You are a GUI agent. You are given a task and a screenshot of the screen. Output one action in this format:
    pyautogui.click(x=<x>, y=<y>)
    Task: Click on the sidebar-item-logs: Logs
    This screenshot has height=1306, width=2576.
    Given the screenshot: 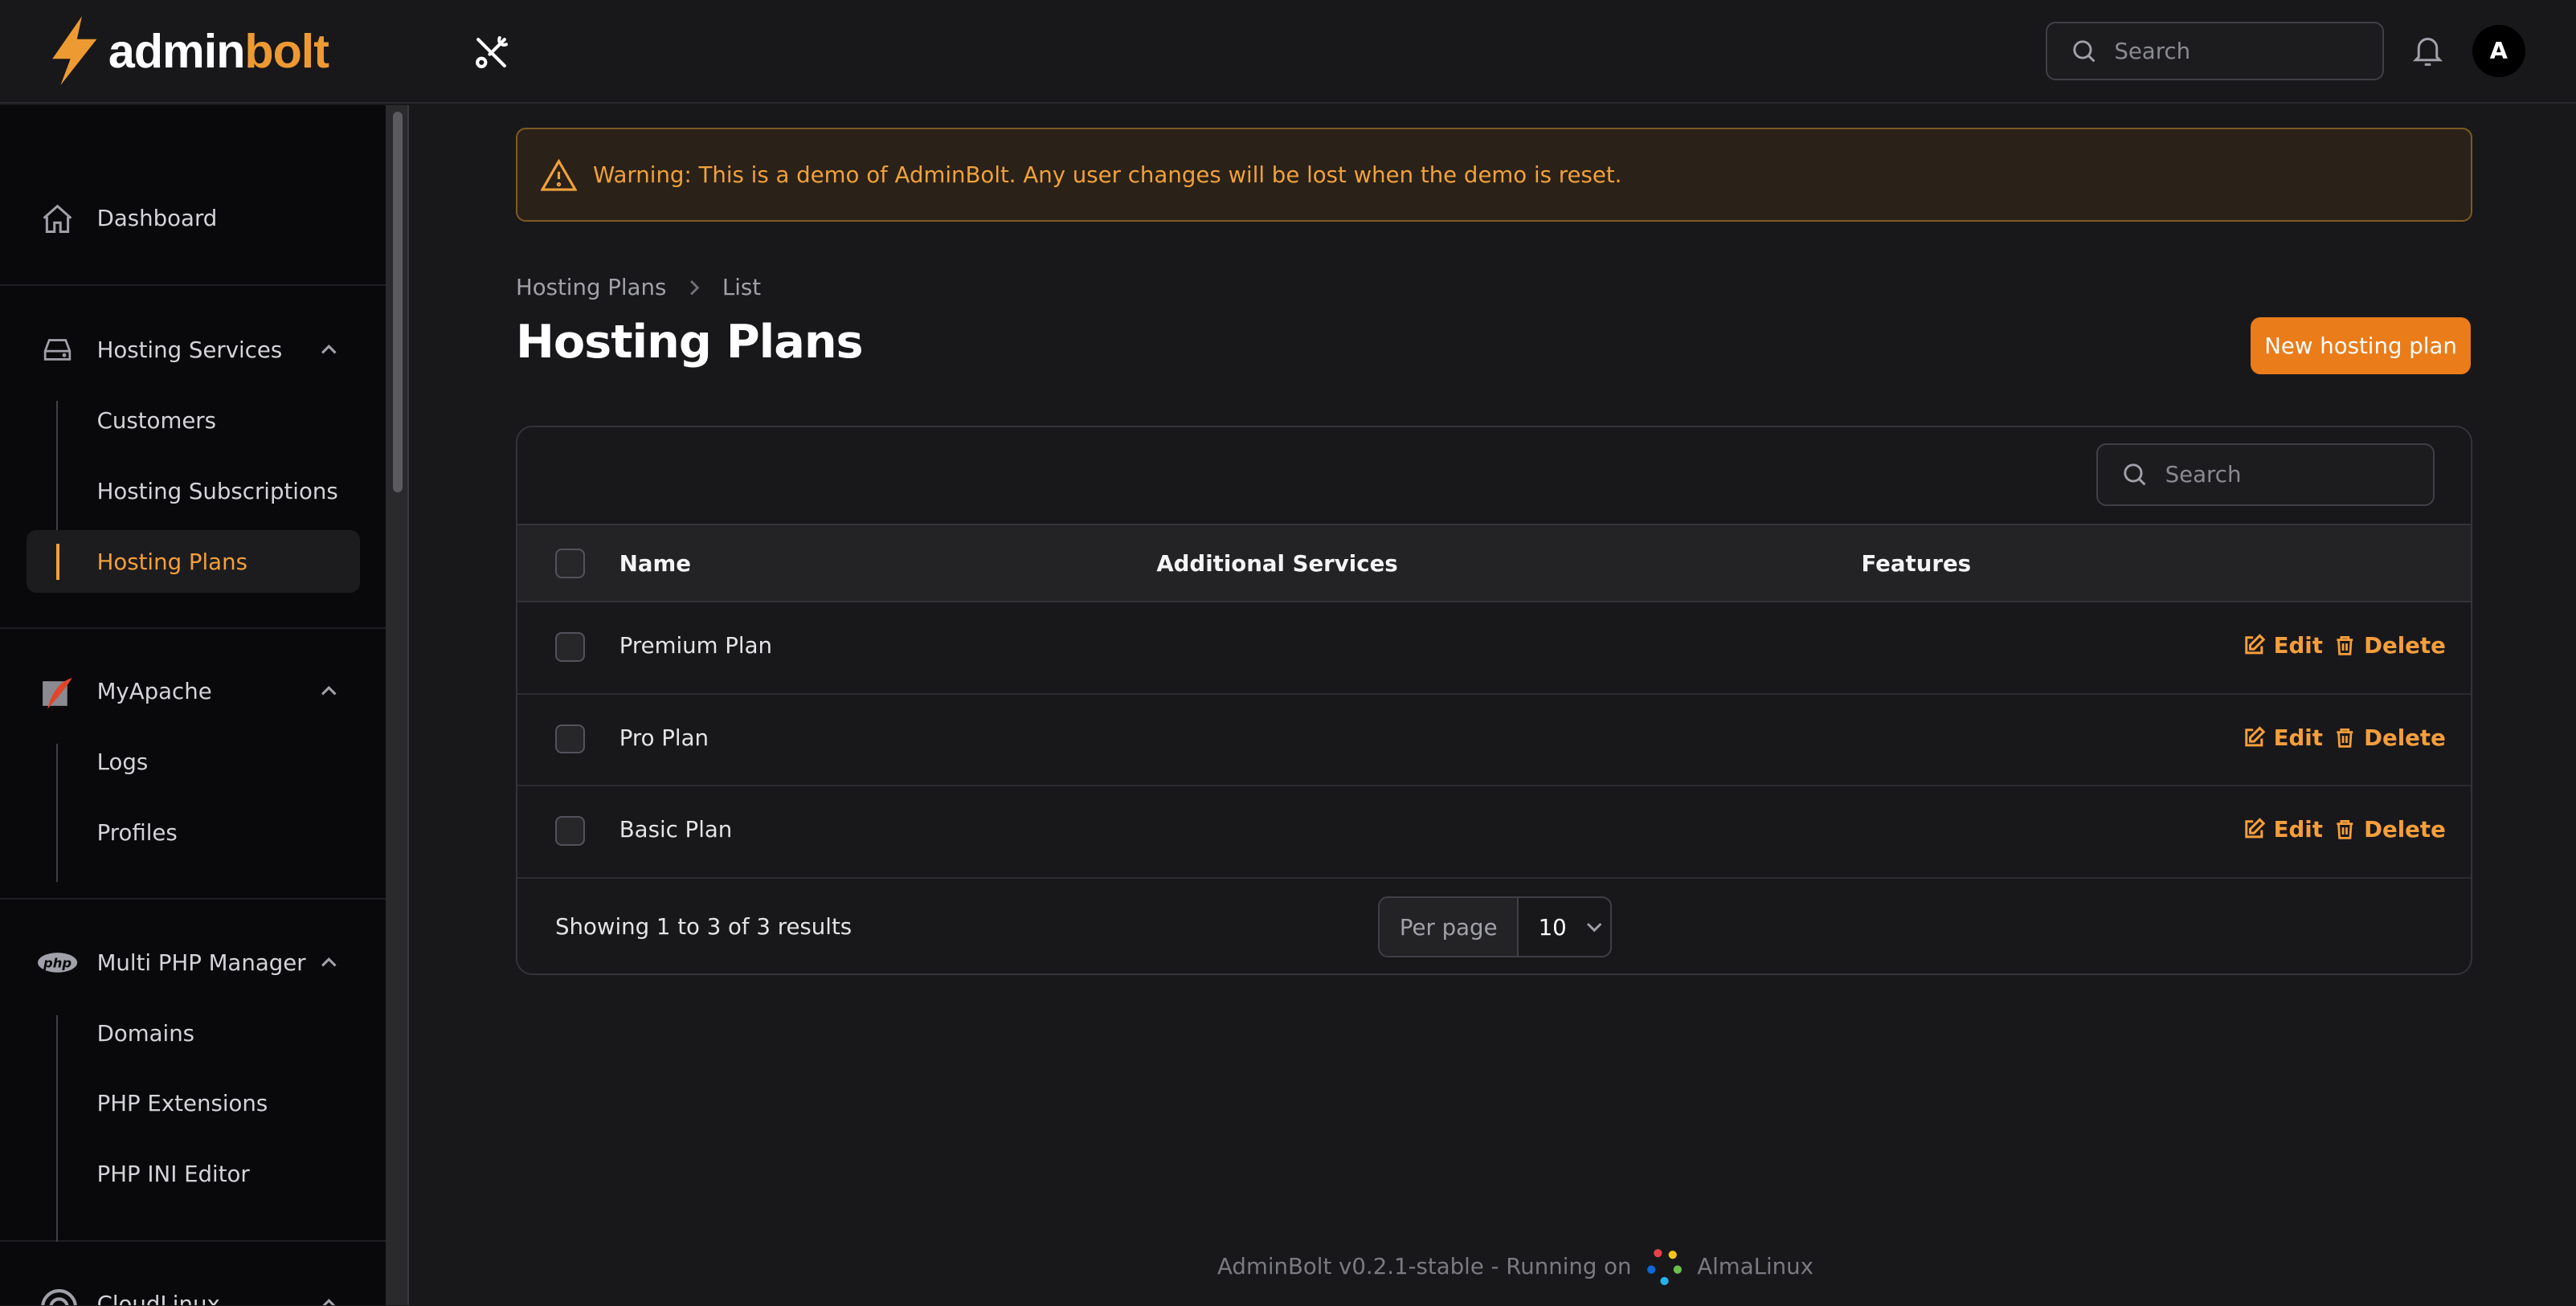 What is the action you would take?
    pyautogui.click(x=193, y=762)
    